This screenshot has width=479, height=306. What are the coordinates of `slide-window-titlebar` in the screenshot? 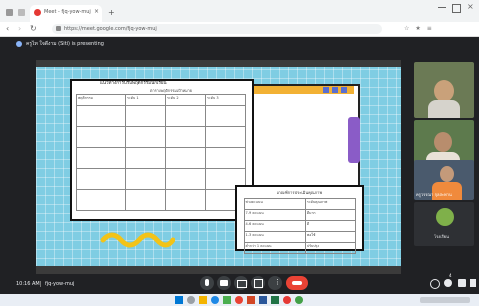 It's located at (295, 90).